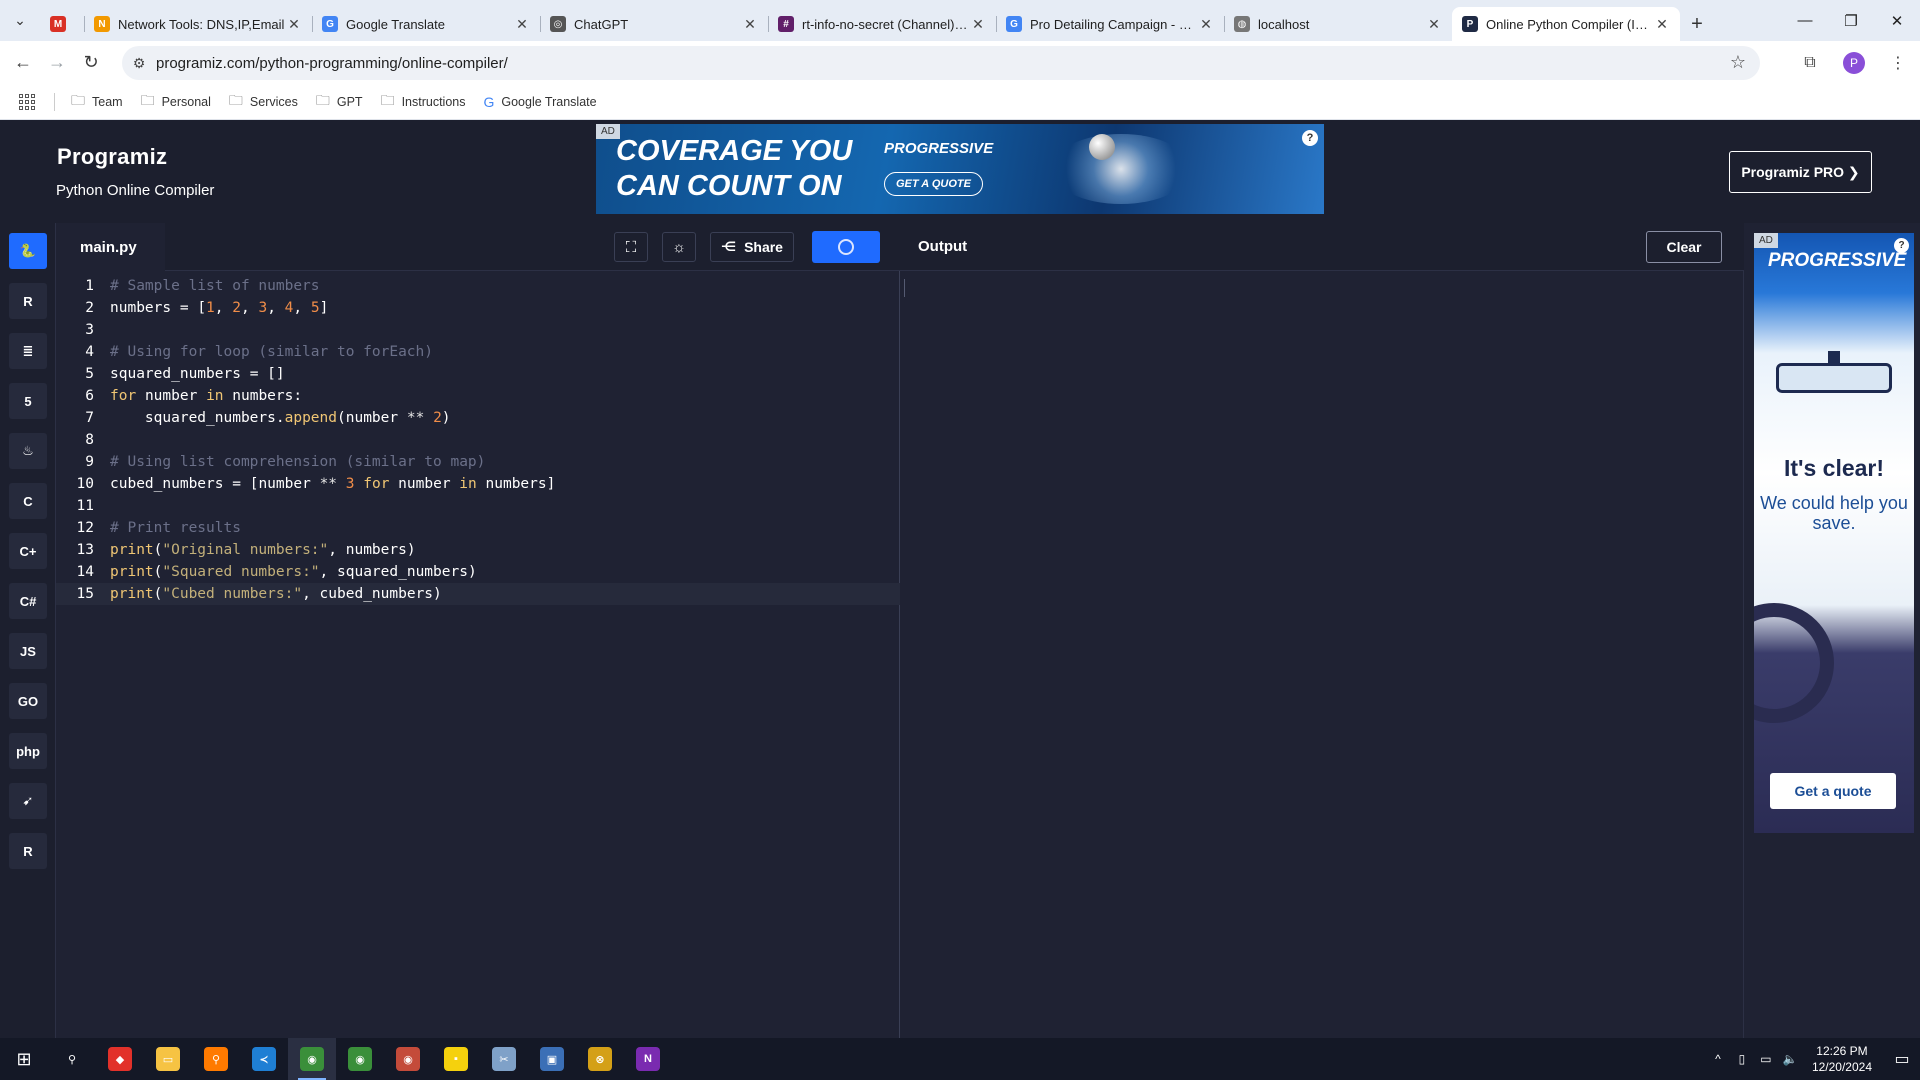 Image resolution: width=1920 pixels, height=1080 pixels. What do you see at coordinates (423, 102) in the screenshot?
I see `bookmark-instructions: 🗀 Instructions` at bounding box center [423, 102].